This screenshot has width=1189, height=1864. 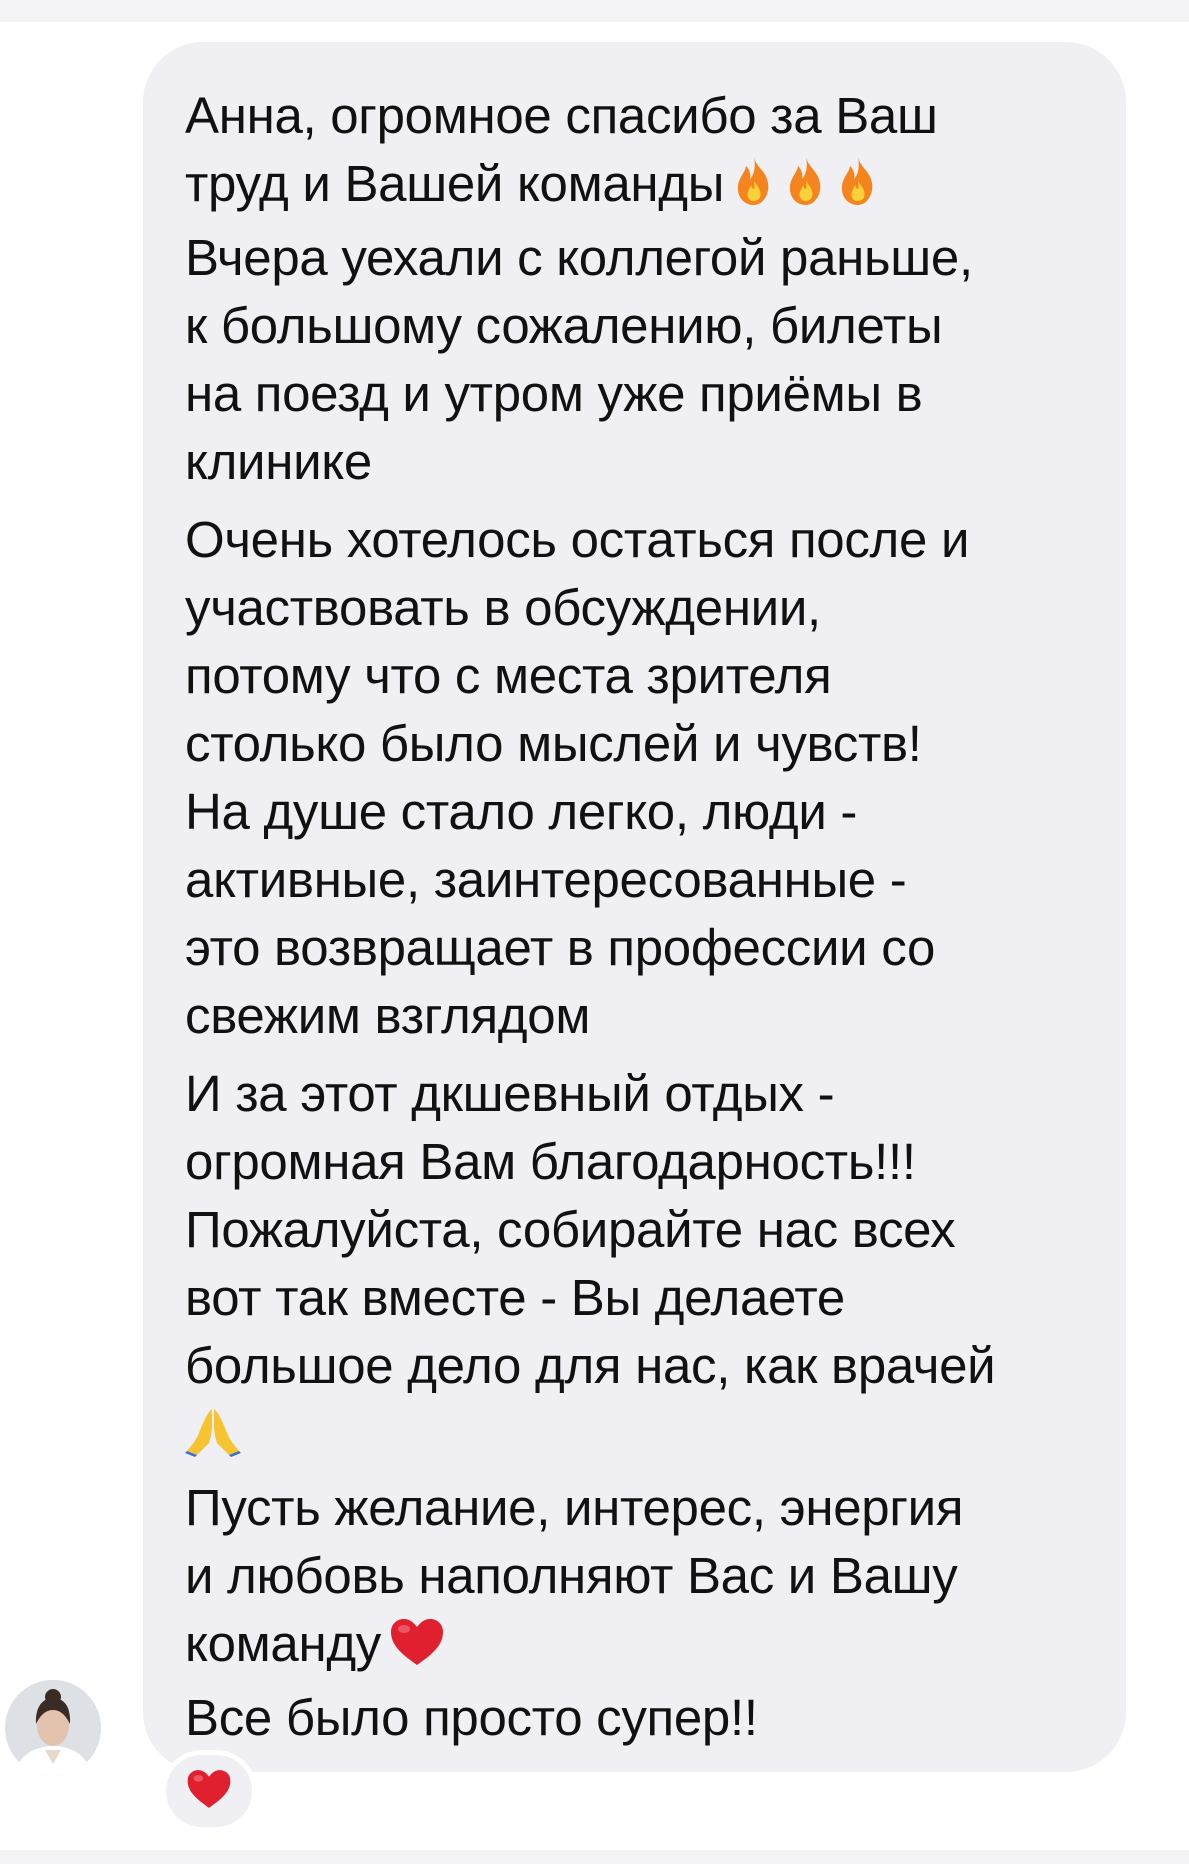 What do you see at coordinates (579, 257) in the screenshot?
I see `message-line: Вчера уехали с коллегой раньше,` at bounding box center [579, 257].